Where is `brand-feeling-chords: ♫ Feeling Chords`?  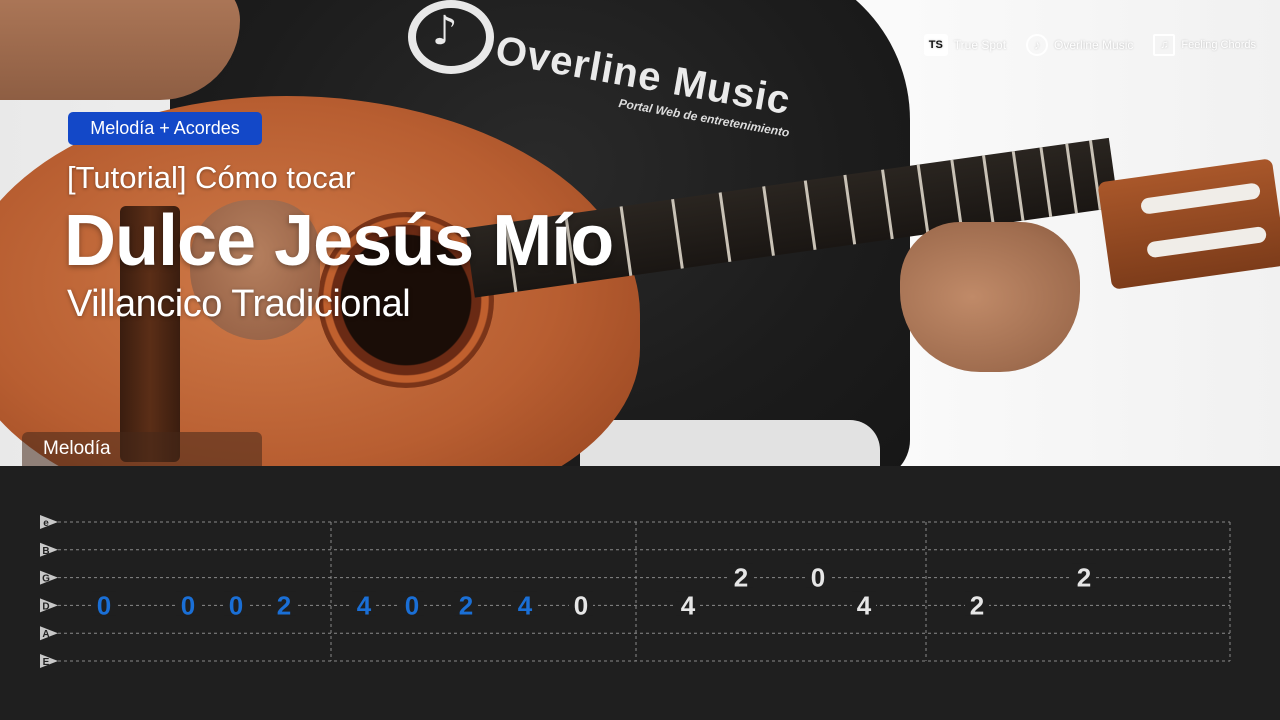
brand-feeling-chords: ♫ Feeling Chords is located at coordinates (1204, 45).